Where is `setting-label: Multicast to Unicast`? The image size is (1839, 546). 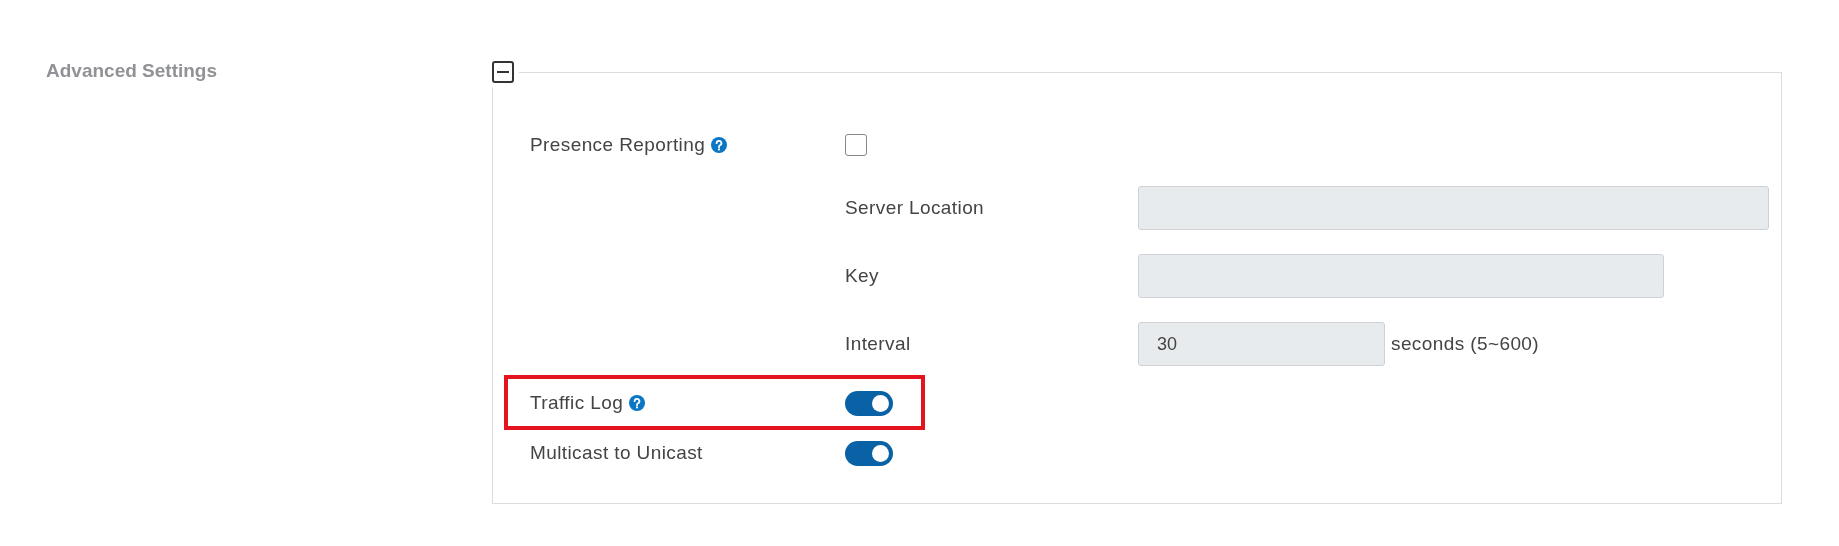 setting-label: Multicast to Unicast is located at coordinates (616, 453).